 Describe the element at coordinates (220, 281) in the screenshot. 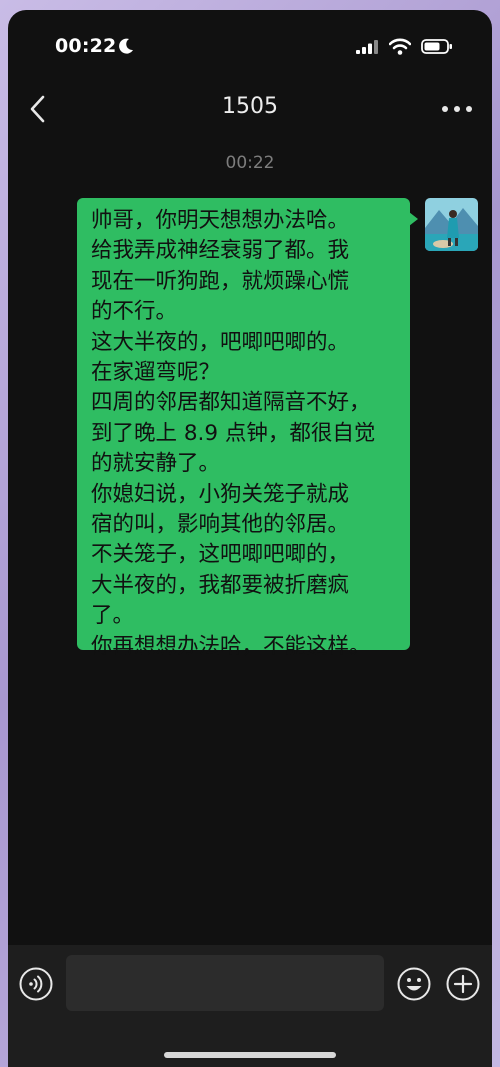

I see `message-line: 现在一听狗跑，就烦躁心慌` at that location.